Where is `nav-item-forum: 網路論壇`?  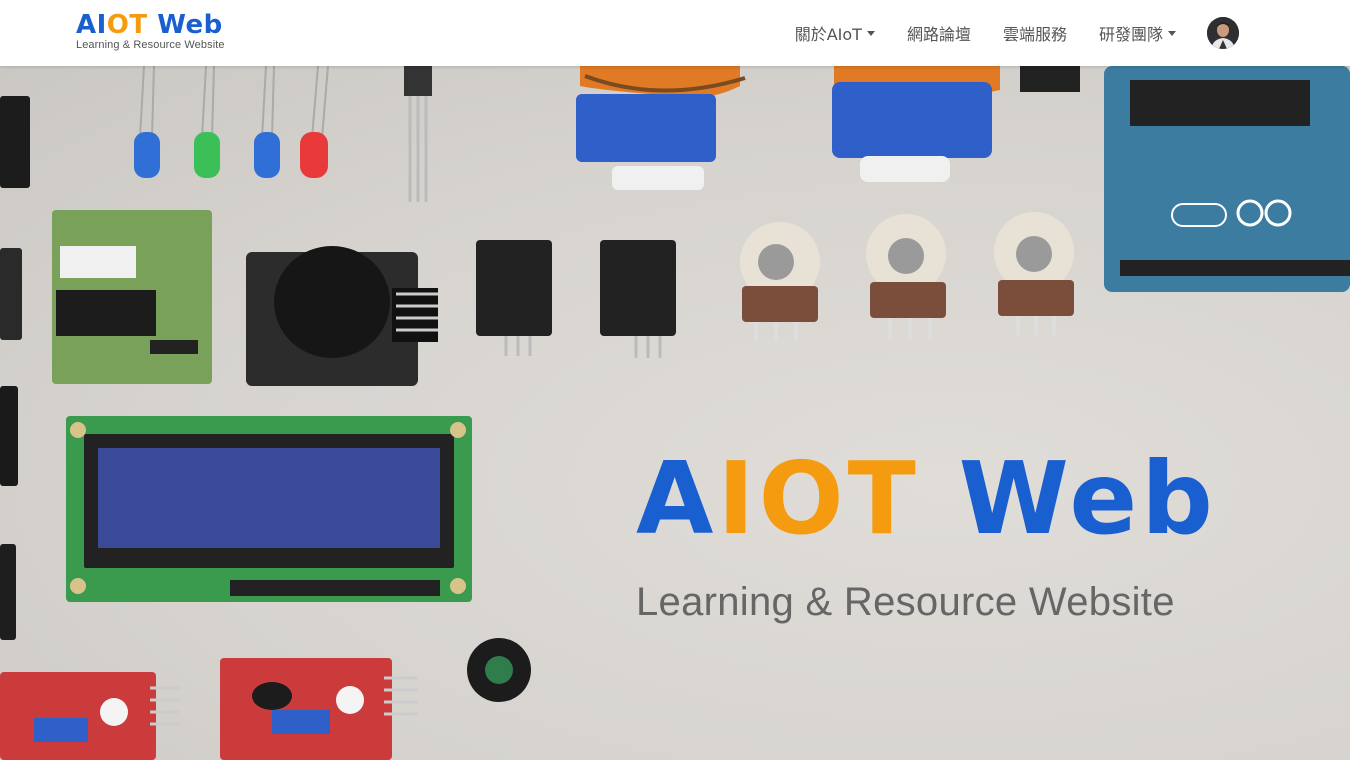
nav-item-forum: 網路論壇 is located at coordinates (939, 33).